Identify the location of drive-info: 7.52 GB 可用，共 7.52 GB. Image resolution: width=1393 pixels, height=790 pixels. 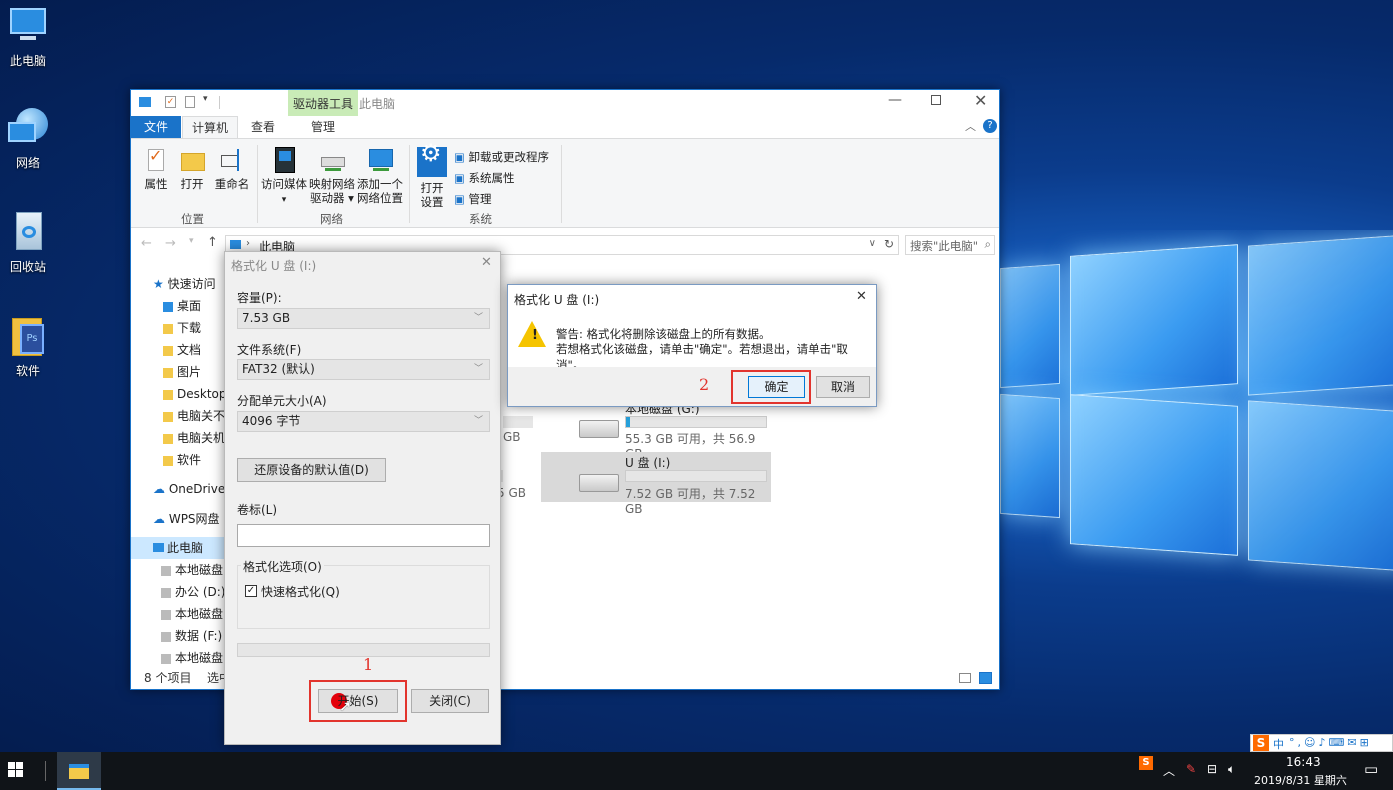
(690, 501).